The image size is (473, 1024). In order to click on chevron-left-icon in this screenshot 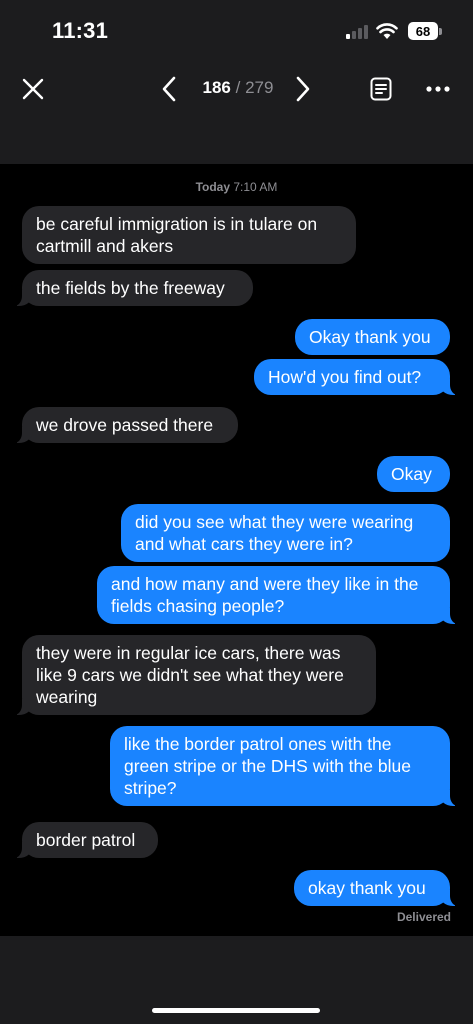, I will do `click(169, 89)`.